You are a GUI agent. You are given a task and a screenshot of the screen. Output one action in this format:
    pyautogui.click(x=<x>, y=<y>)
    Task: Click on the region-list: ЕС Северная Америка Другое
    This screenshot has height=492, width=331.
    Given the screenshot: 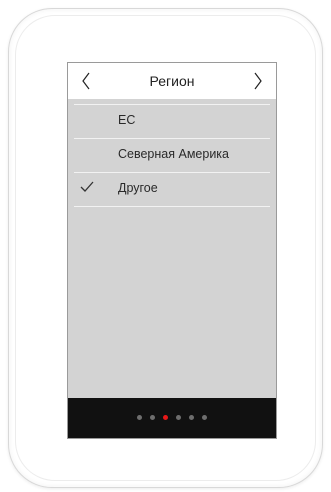 What is the action you would take?
    pyautogui.click(x=172, y=153)
    